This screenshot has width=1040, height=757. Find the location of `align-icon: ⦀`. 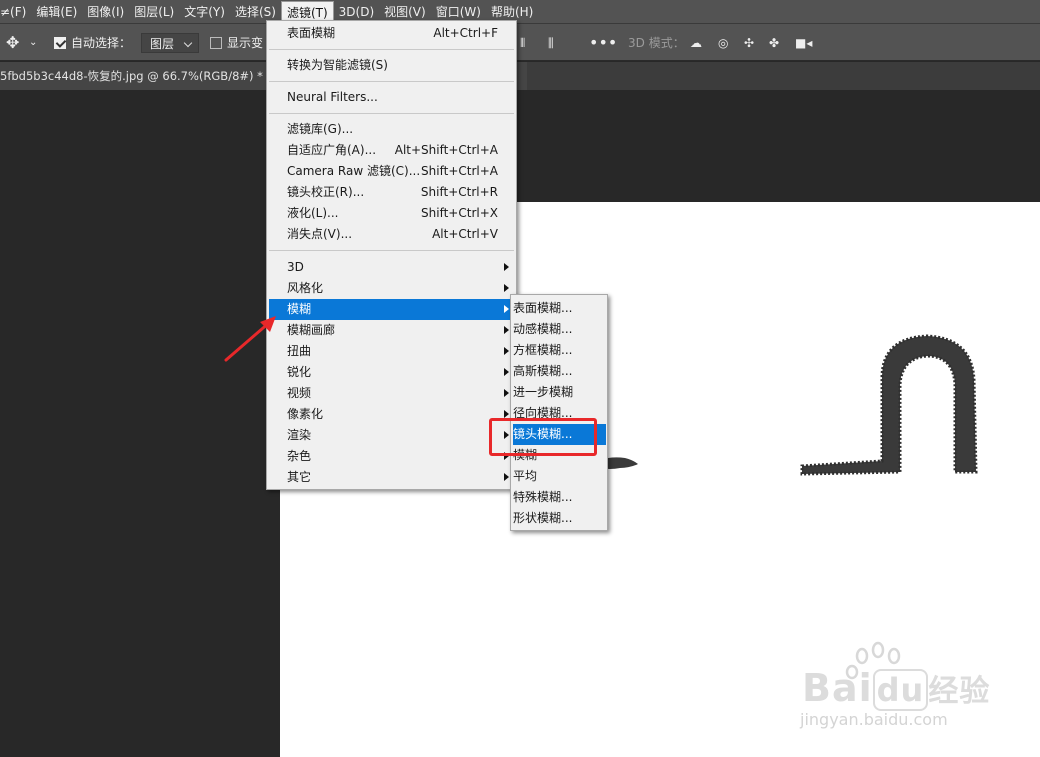

align-icon: ⦀ is located at coordinates (522, 43).